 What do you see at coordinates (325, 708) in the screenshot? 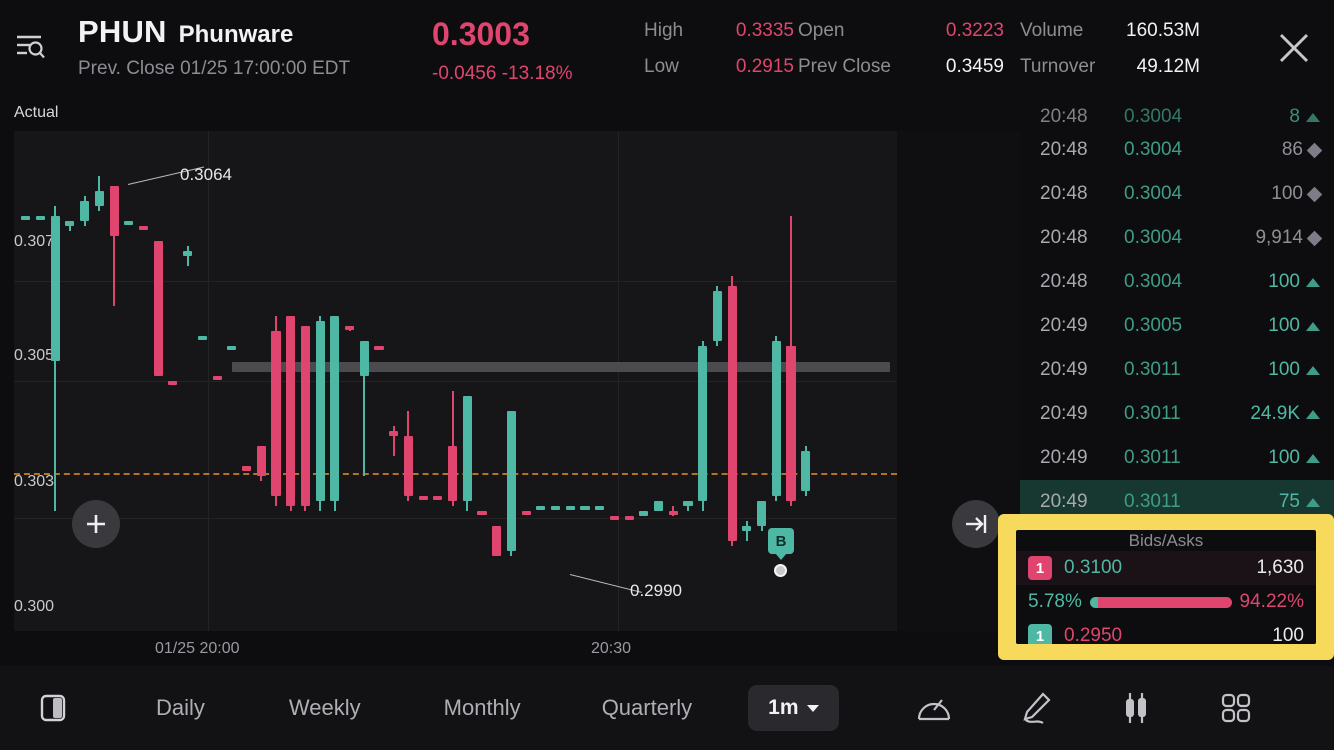
I see `tab-weekly: Weekly` at bounding box center [325, 708].